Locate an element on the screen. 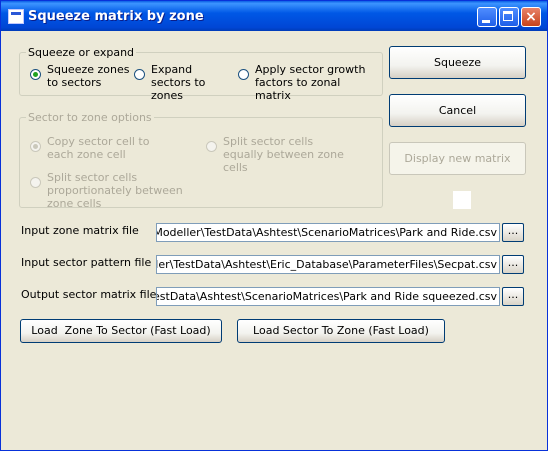 The height and width of the screenshot is (451, 548). expand-sectors-radio is located at coordinates (139, 74).